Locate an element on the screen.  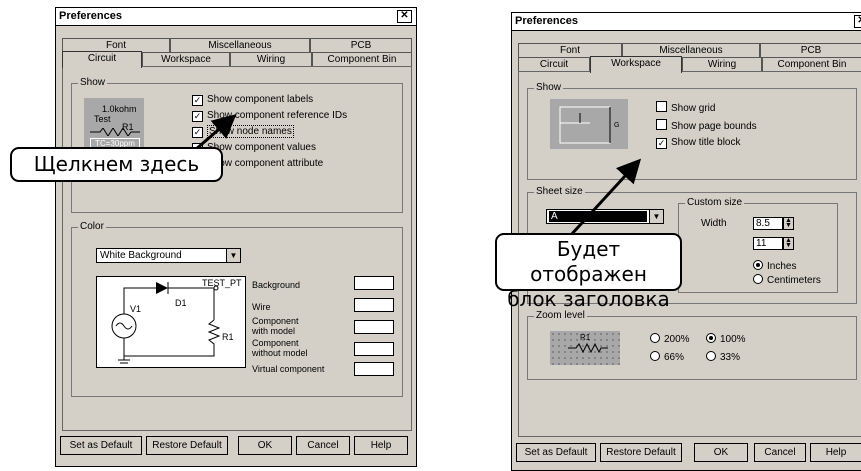
arrow-to-node-names is located at coordinates (215, 133).